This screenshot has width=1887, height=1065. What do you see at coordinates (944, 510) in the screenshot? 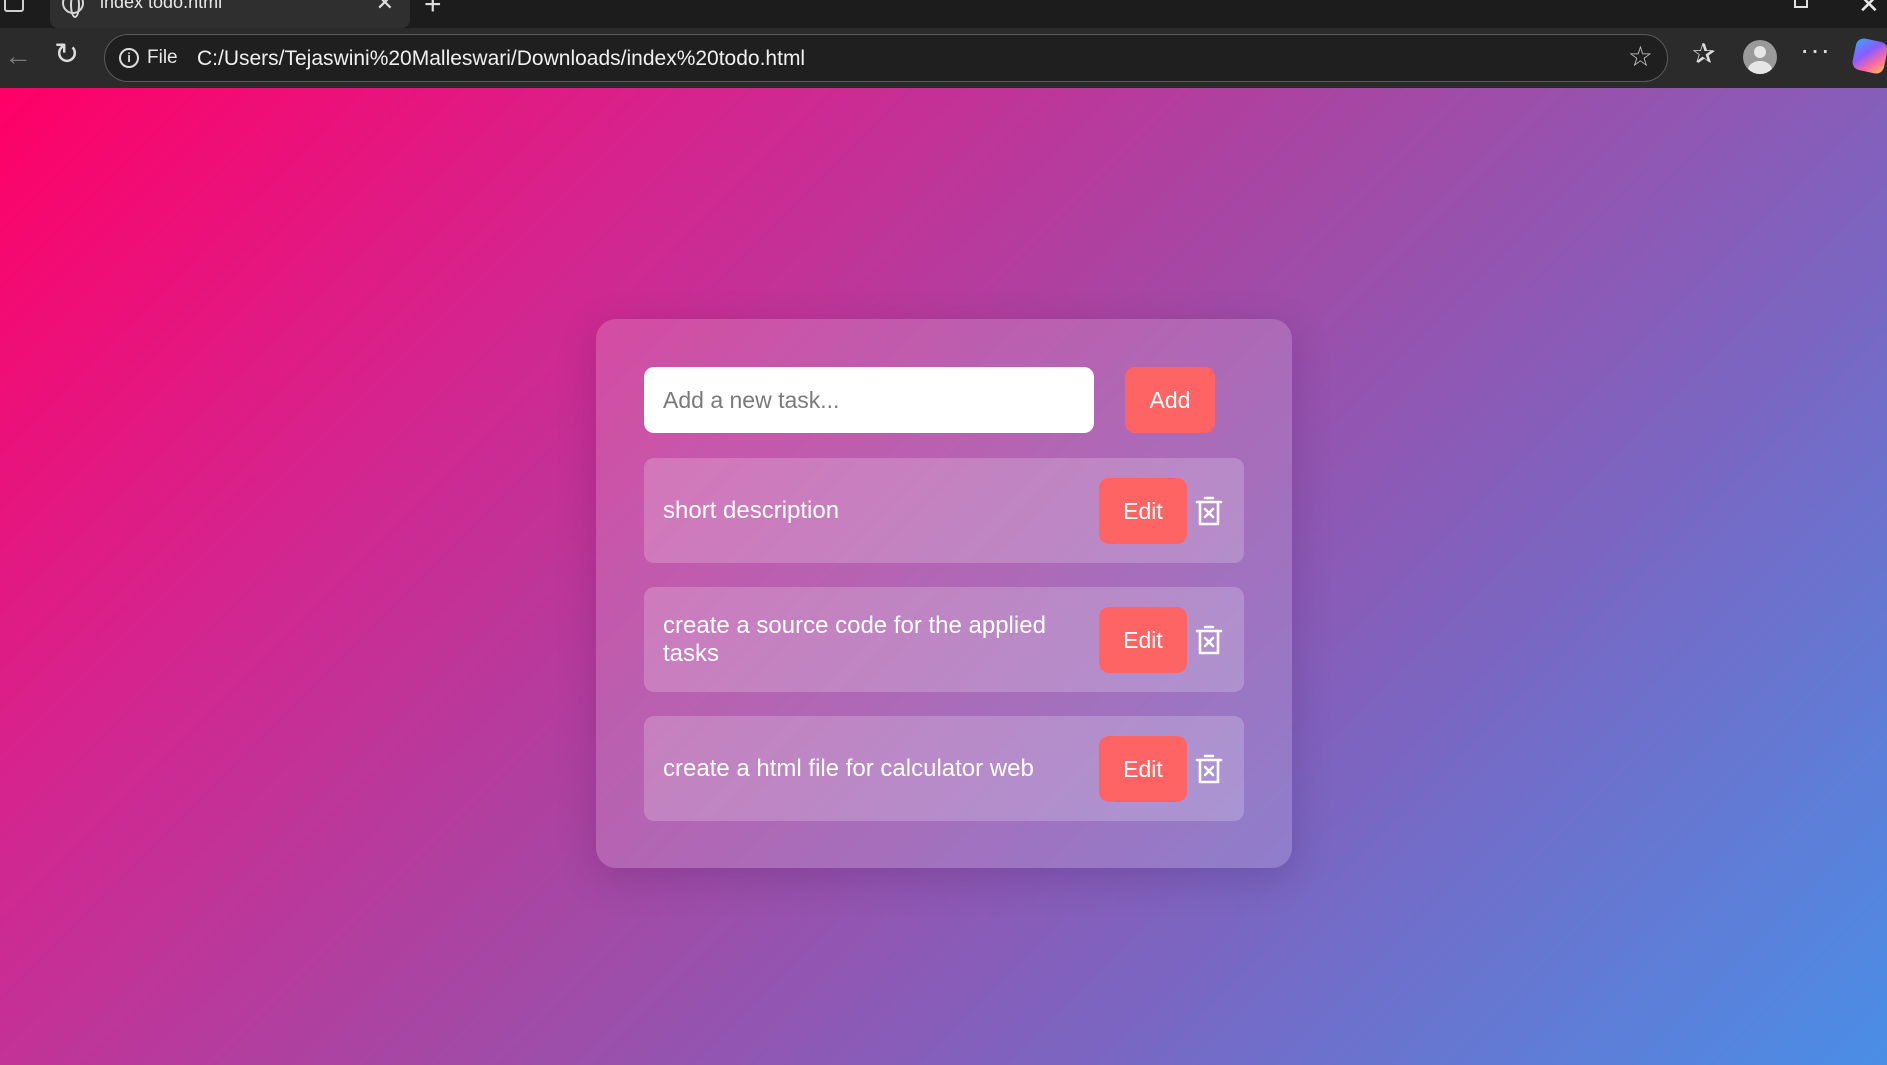
I see `task-item: short description Edit` at bounding box center [944, 510].